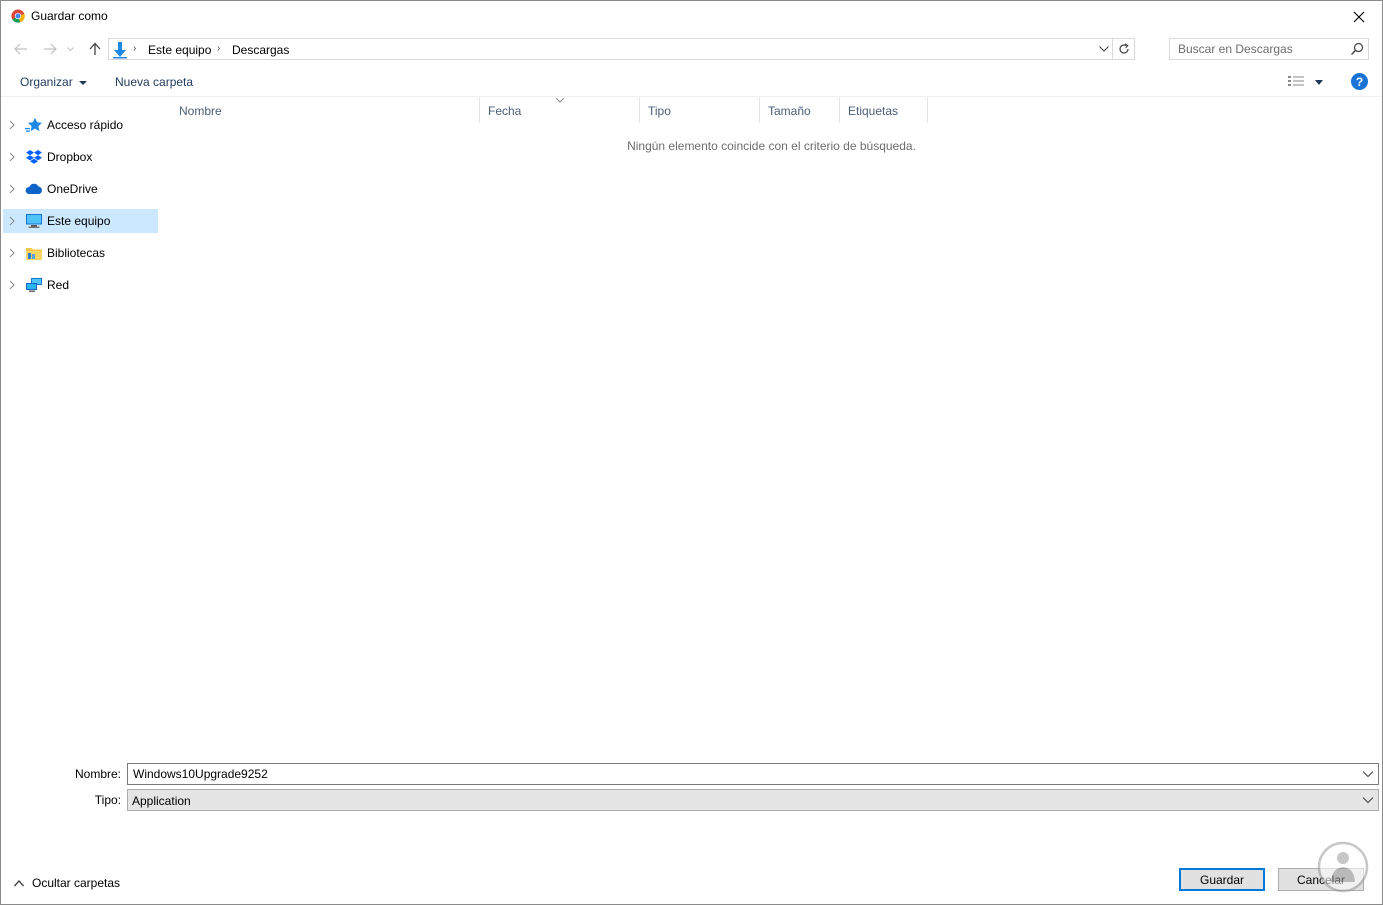 Image resolution: width=1383 pixels, height=905 pixels. Describe the element at coordinates (120, 50) in the screenshot. I see `downloads-icon` at that location.